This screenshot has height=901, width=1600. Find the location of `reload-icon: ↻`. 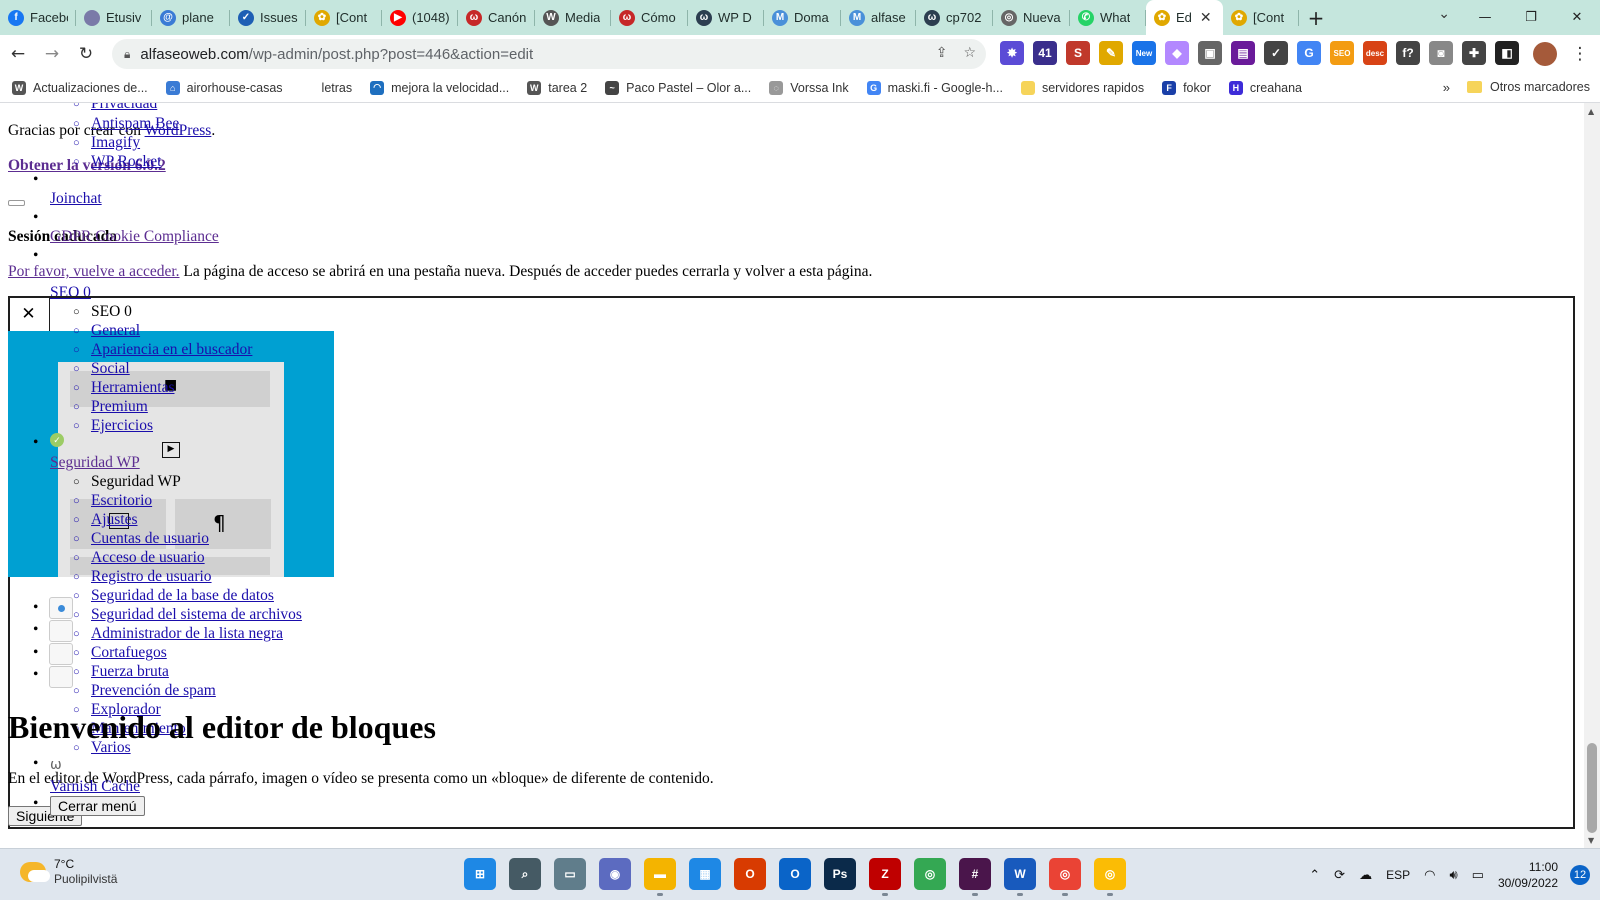

reload-icon: ↻ is located at coordinates (86, 54).